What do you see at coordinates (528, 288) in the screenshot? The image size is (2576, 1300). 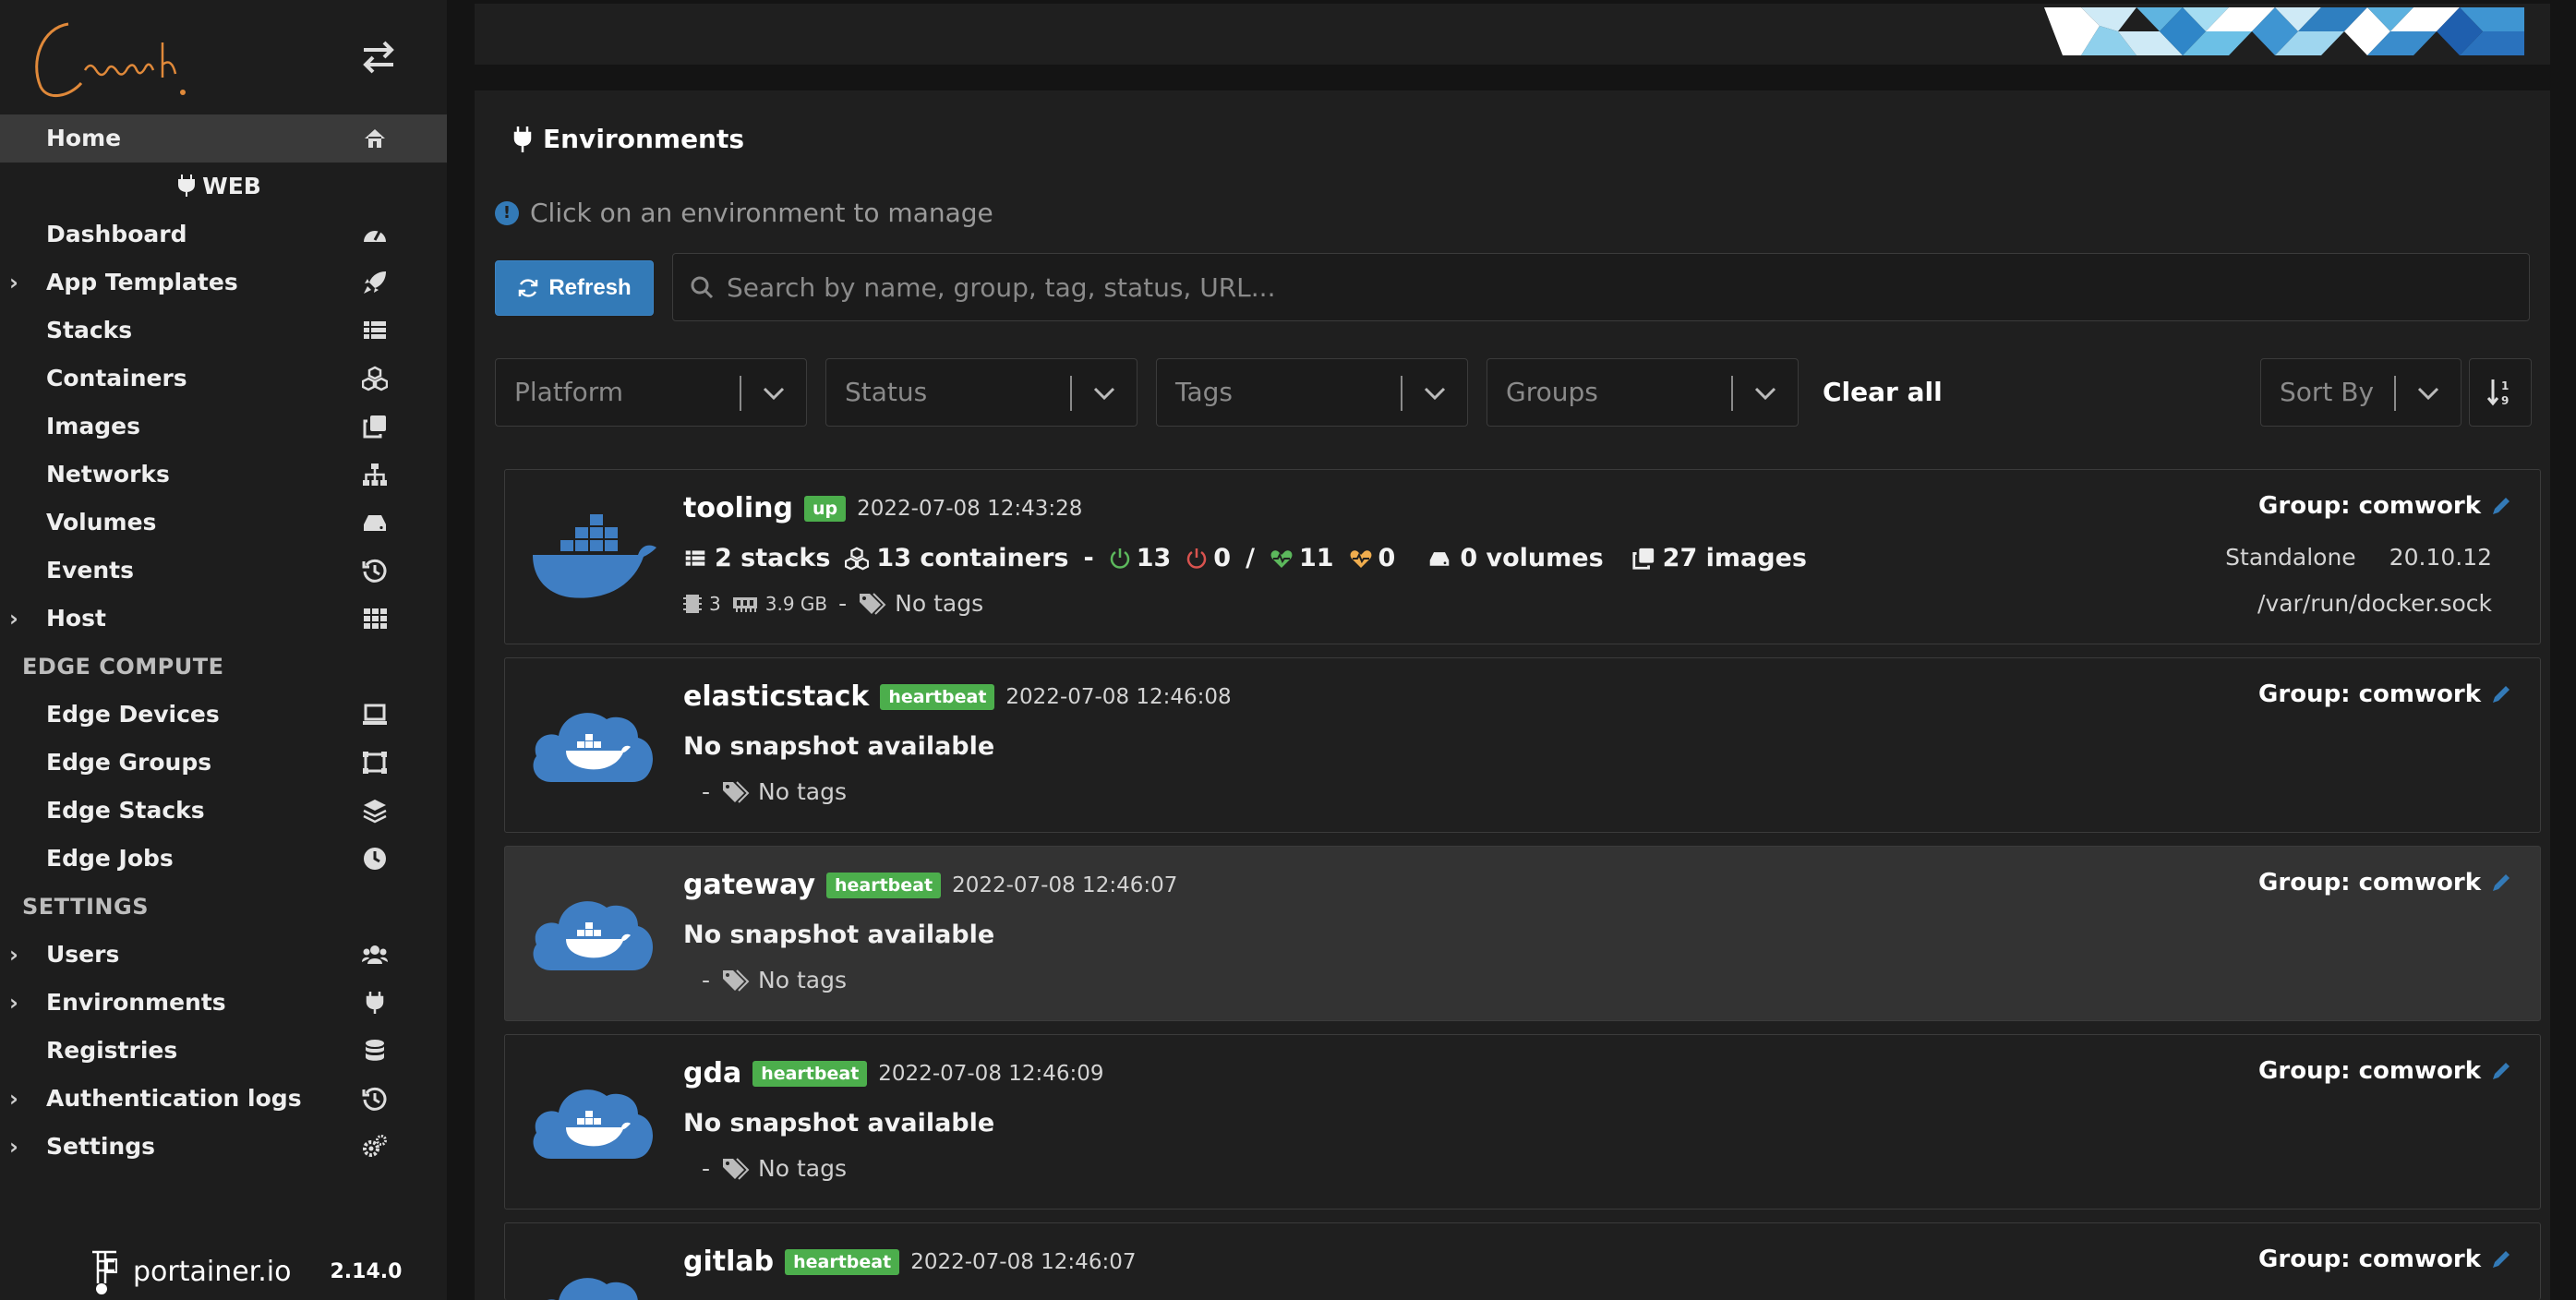 I see `refresh-icon` at bounding box center [528, 288].